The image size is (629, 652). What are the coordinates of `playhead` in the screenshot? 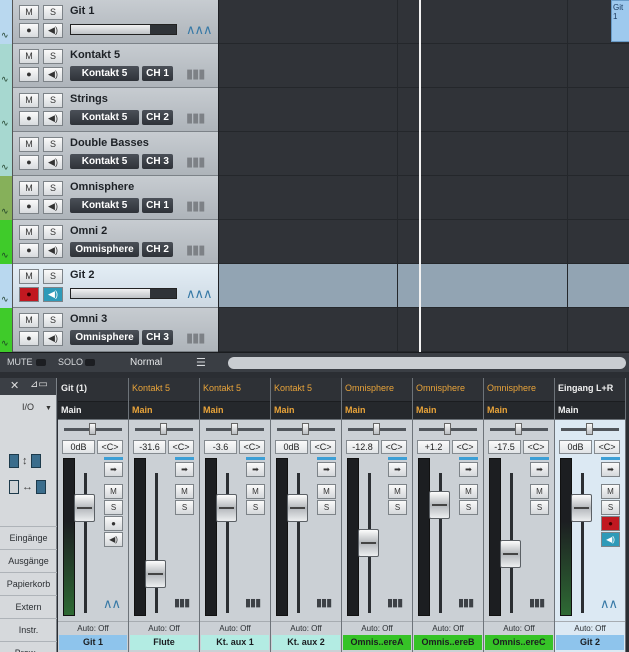 It's located at (420, 176).